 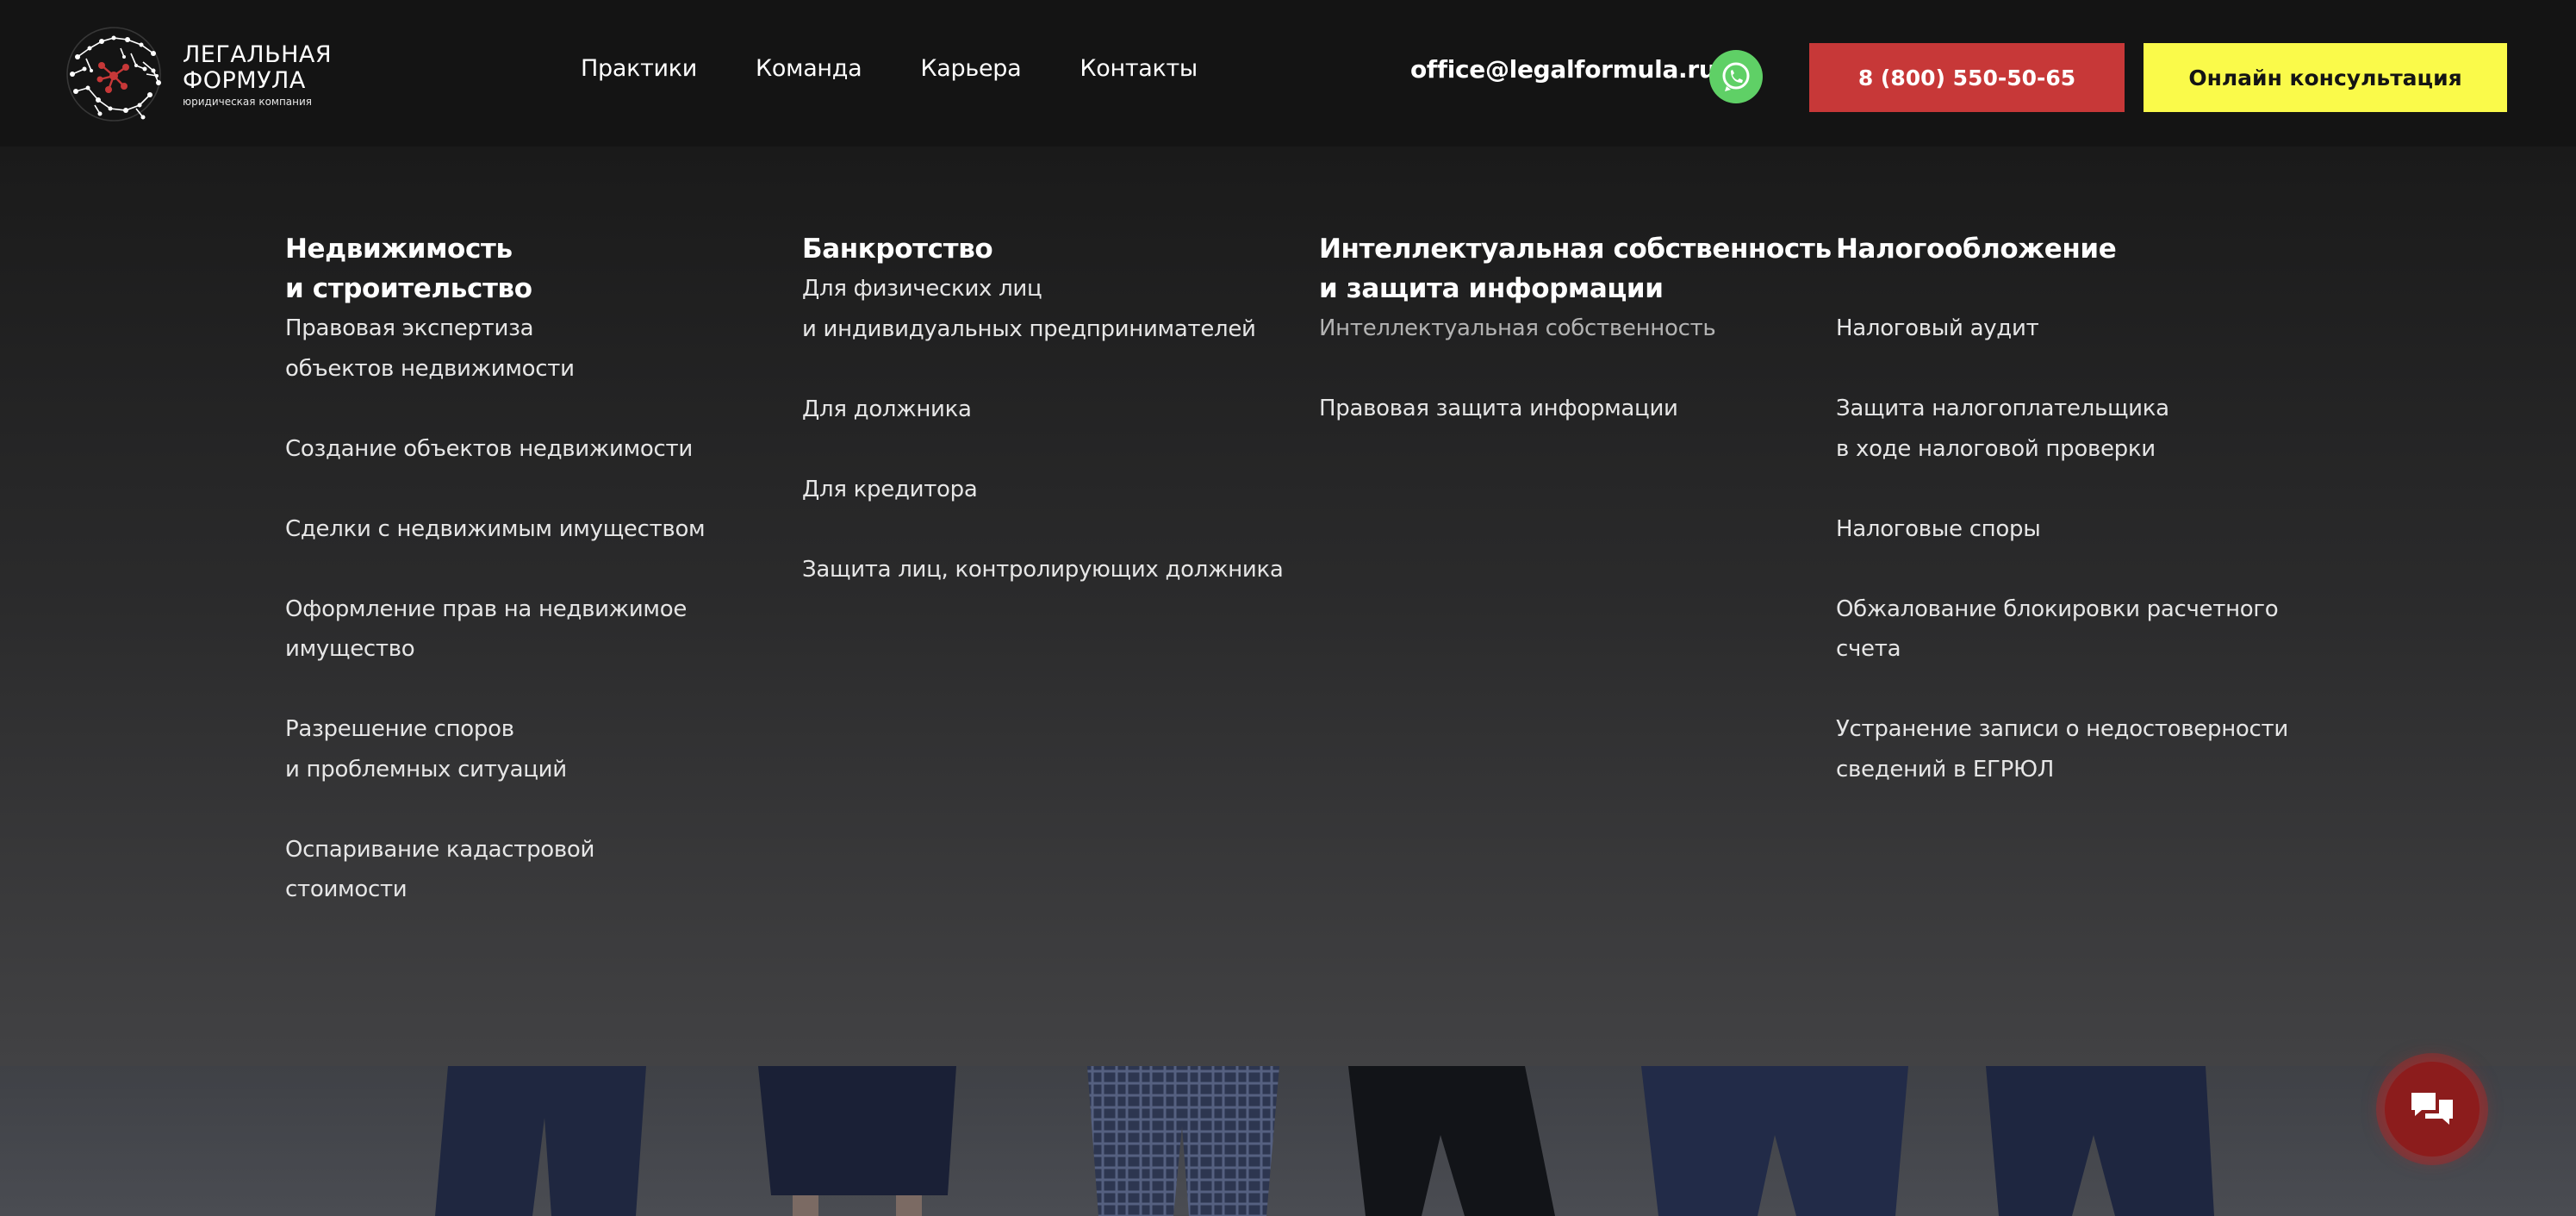 What do you see at coordinates (535, 269) in the screenshot?
I see `menu-column-title: Недвижимость и строительство` at bounding box center [535, 269].